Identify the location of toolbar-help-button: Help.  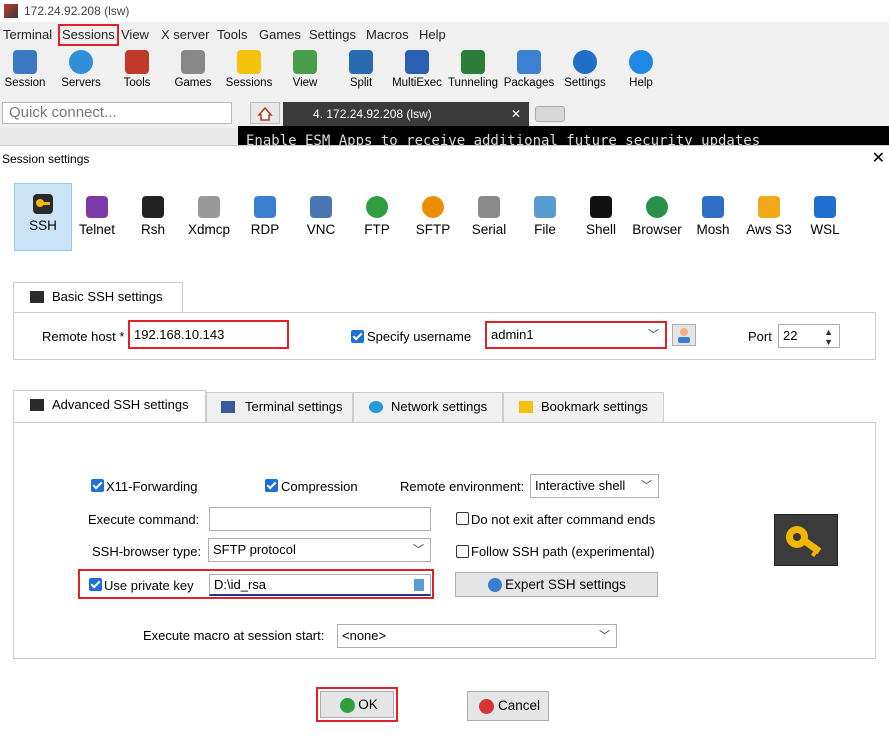
(641, 68).